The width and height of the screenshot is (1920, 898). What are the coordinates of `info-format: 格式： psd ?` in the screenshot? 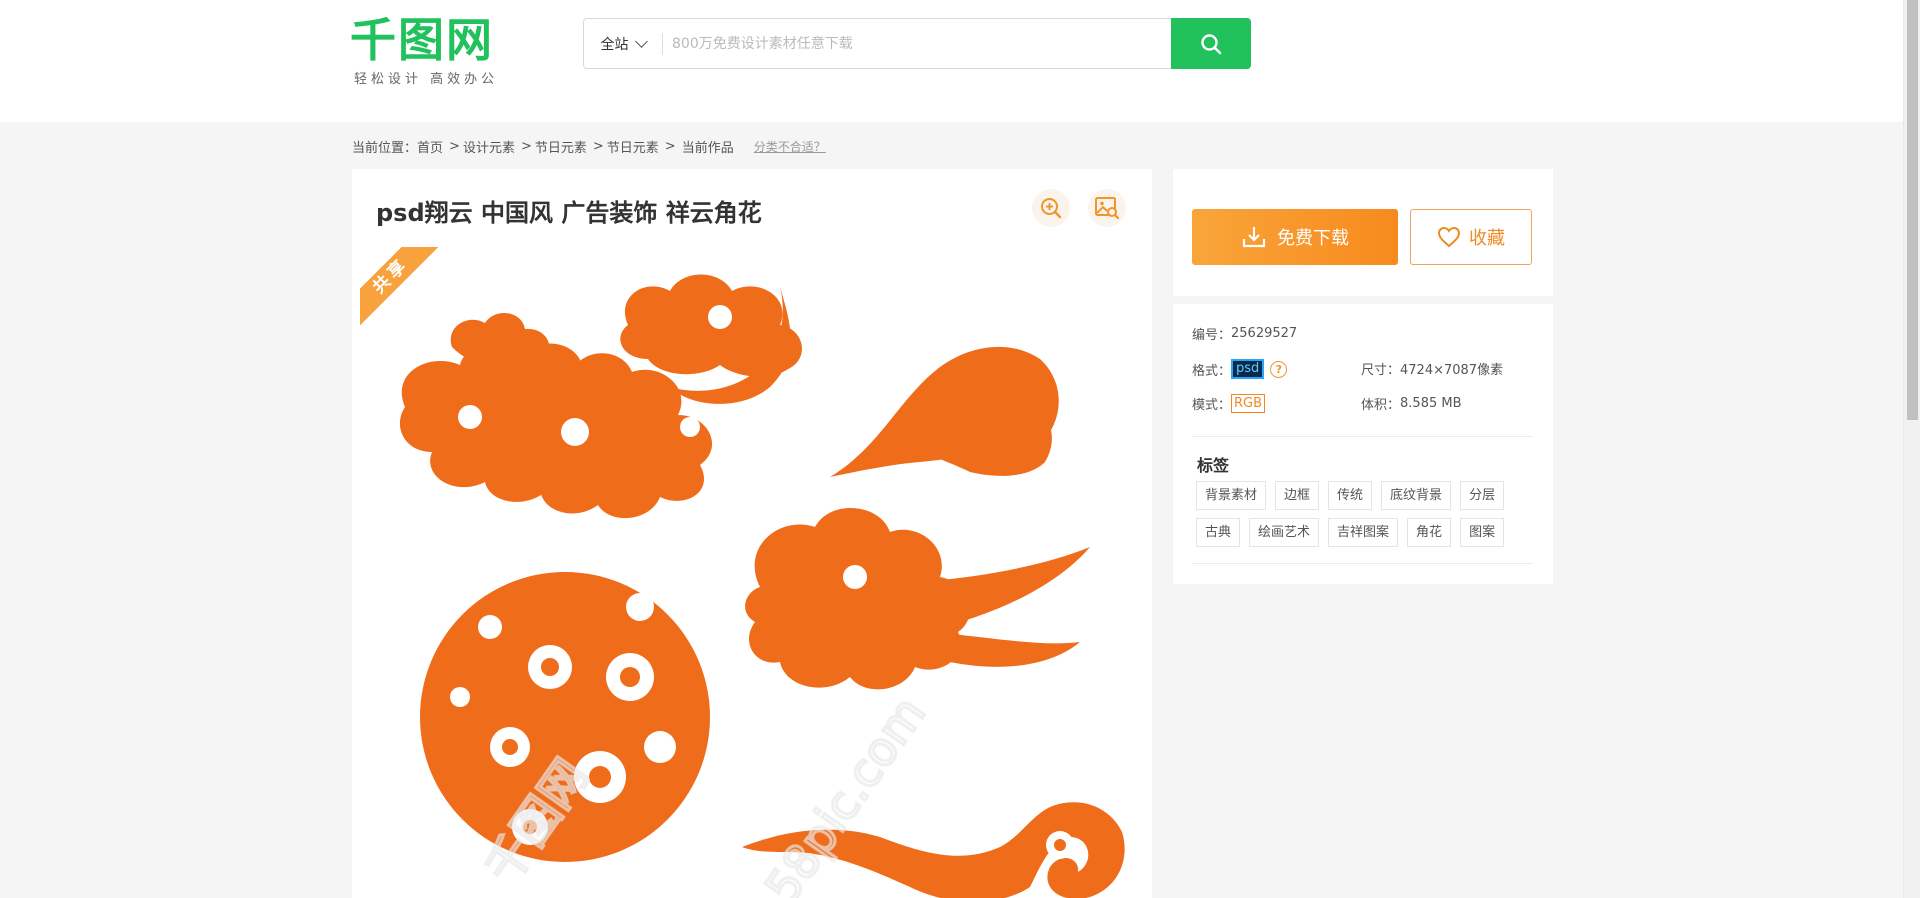 It's located at (1240, 369).